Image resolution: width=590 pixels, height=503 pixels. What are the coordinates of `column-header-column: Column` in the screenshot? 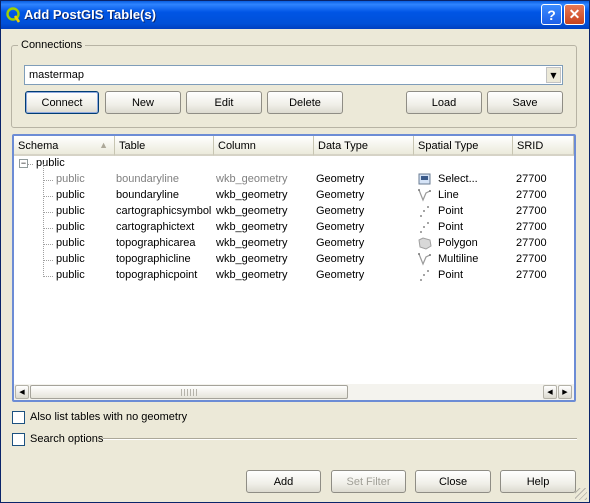 It's located at (264, 146).